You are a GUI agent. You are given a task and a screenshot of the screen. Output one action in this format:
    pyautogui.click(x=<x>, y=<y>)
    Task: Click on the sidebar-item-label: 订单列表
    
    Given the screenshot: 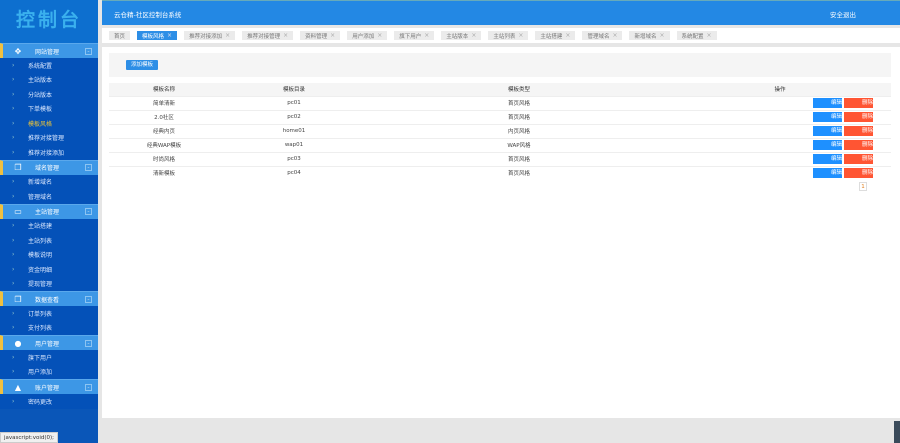 What is the action you would take?
    pyautogui.click(x=40, y=314)
    